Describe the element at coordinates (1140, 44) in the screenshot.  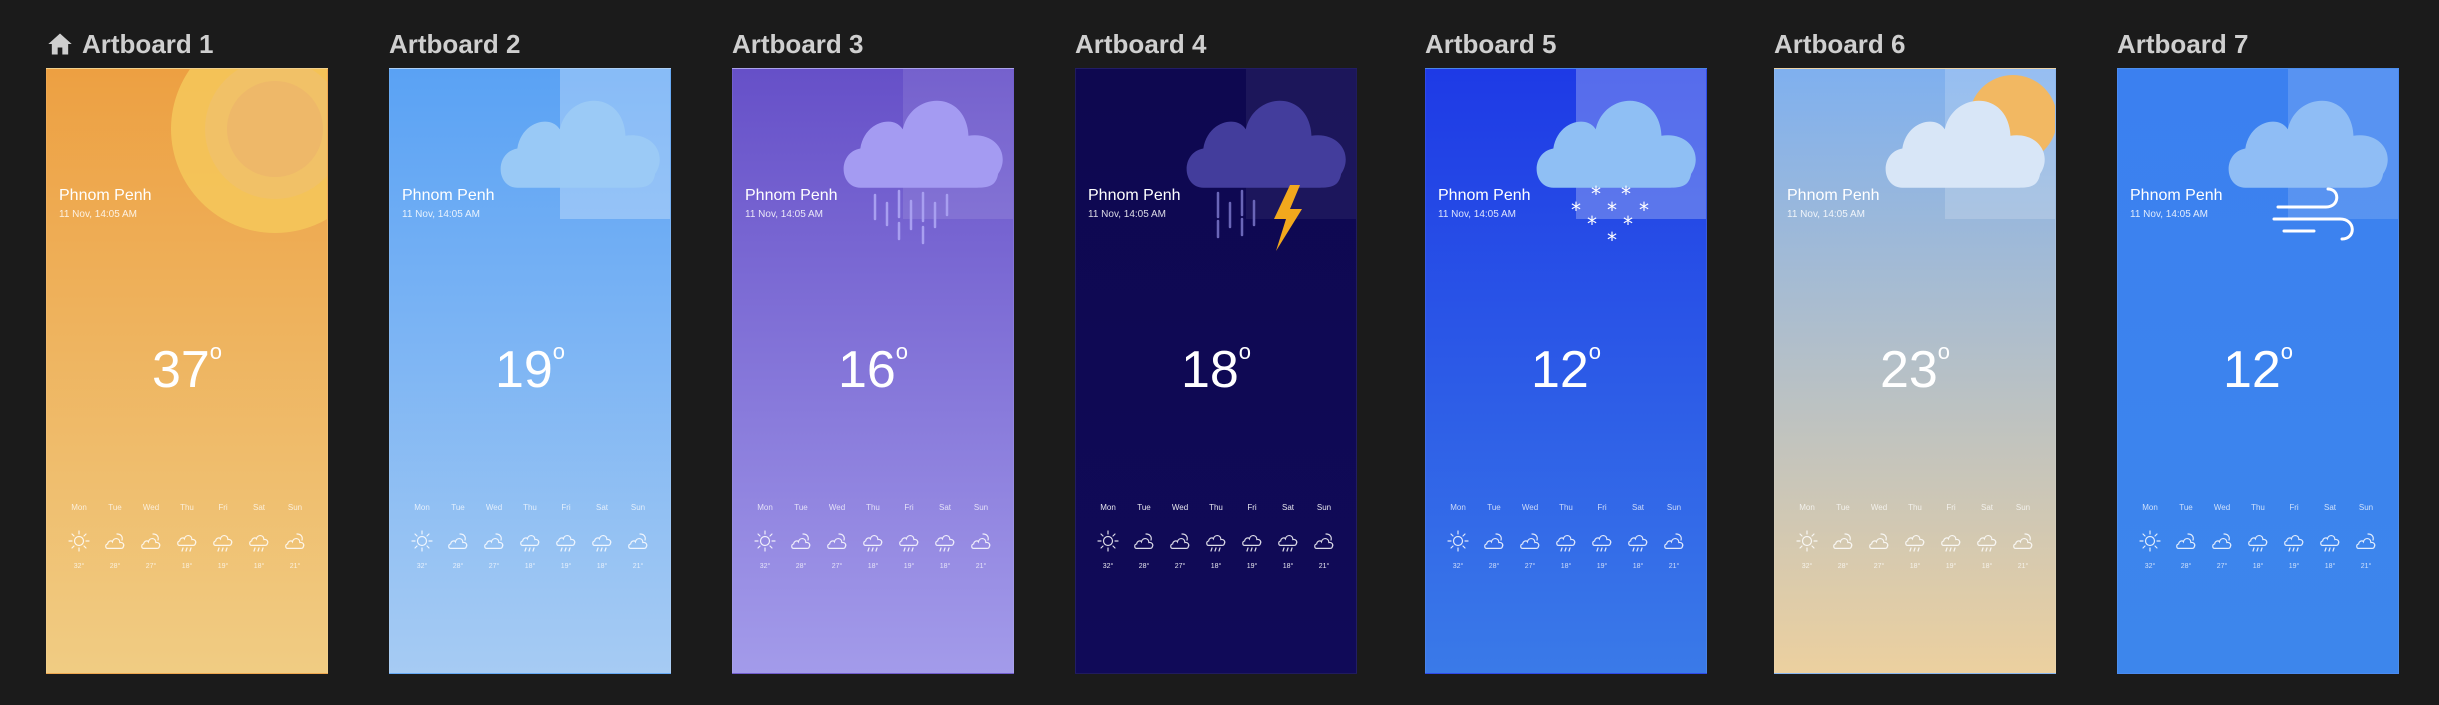
I see `artboard-title: Artboard 4` at that location.